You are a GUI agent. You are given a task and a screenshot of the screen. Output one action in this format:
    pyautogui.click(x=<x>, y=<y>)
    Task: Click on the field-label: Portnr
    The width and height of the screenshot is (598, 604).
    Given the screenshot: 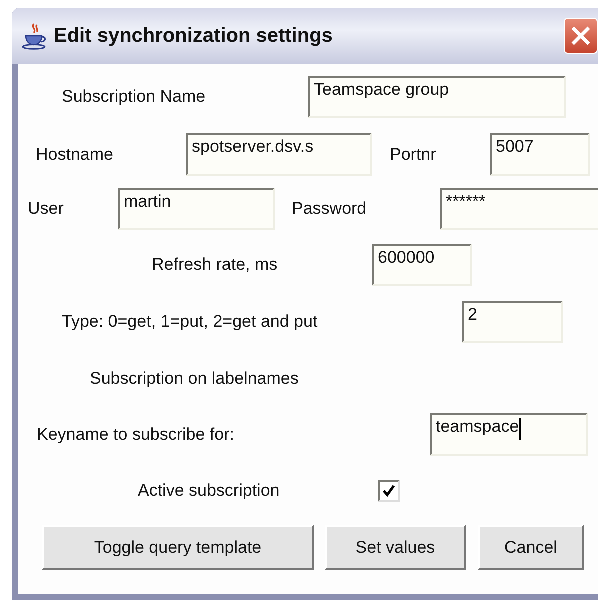 What is the action you would take?
    pyautogui.click(x=413, y=154)
    